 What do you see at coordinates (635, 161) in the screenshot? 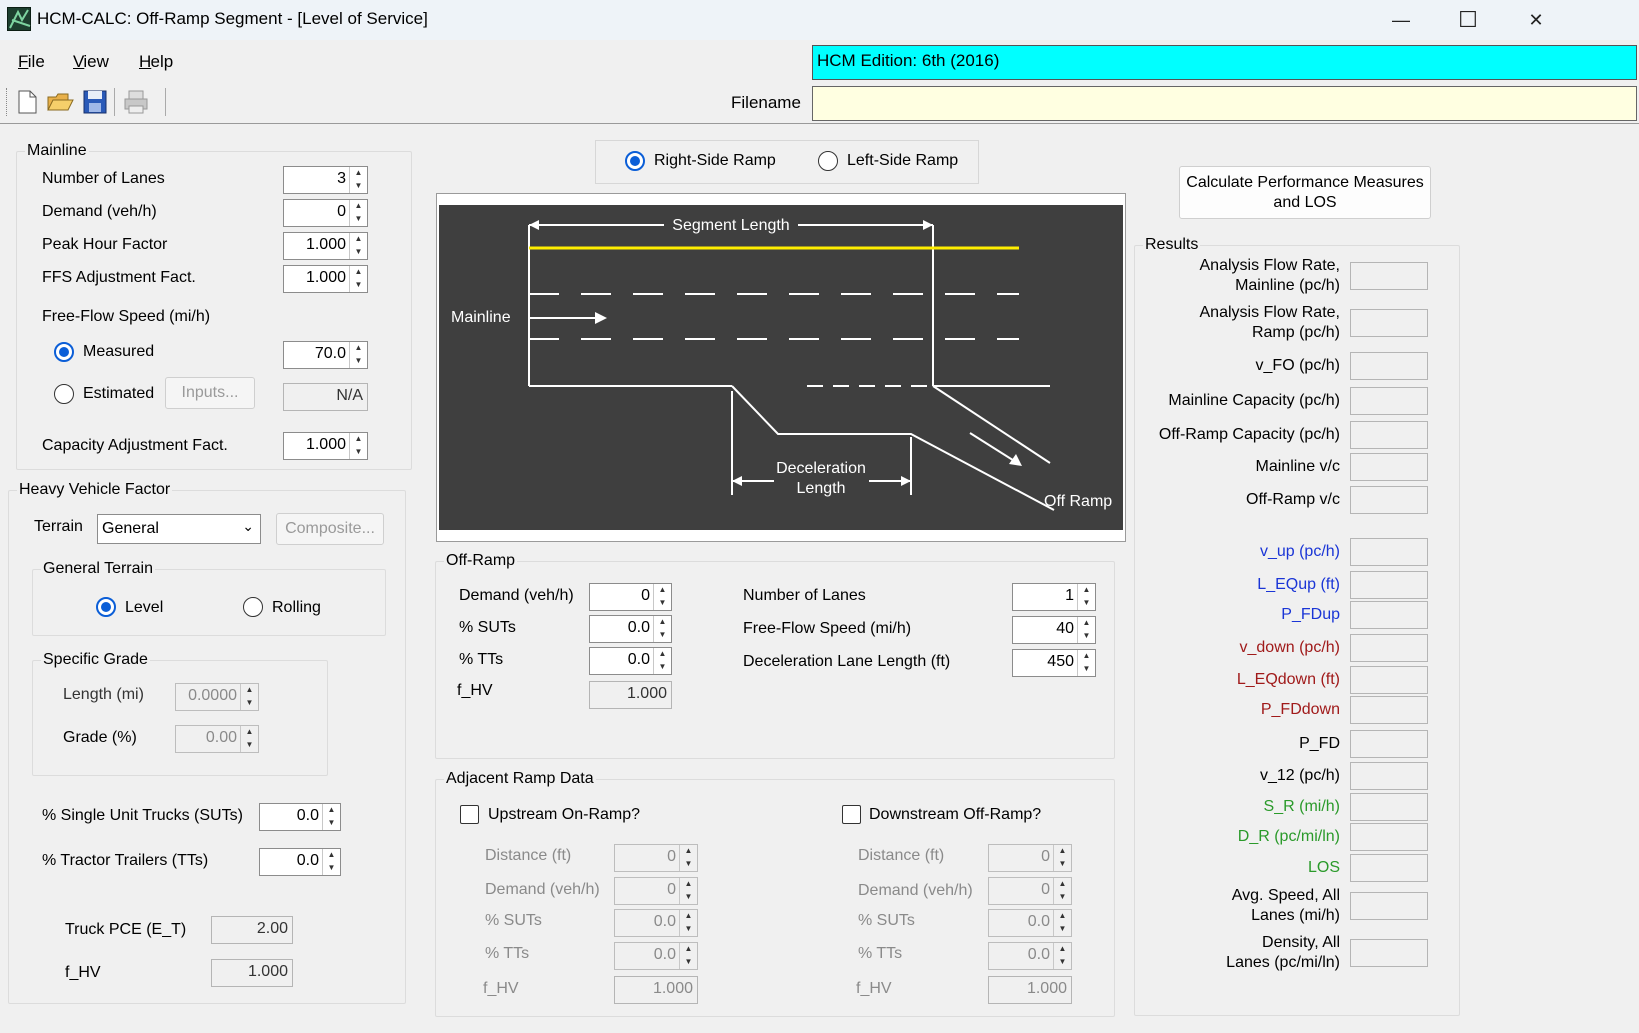
I see `right-side-radio` at bounding box center [635, 161].